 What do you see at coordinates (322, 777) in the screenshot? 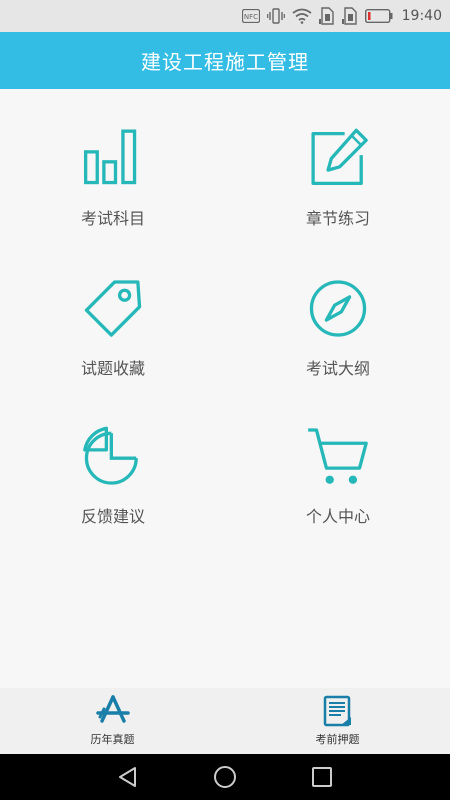
I see `recents-icon` at bounding box center [322, 777].